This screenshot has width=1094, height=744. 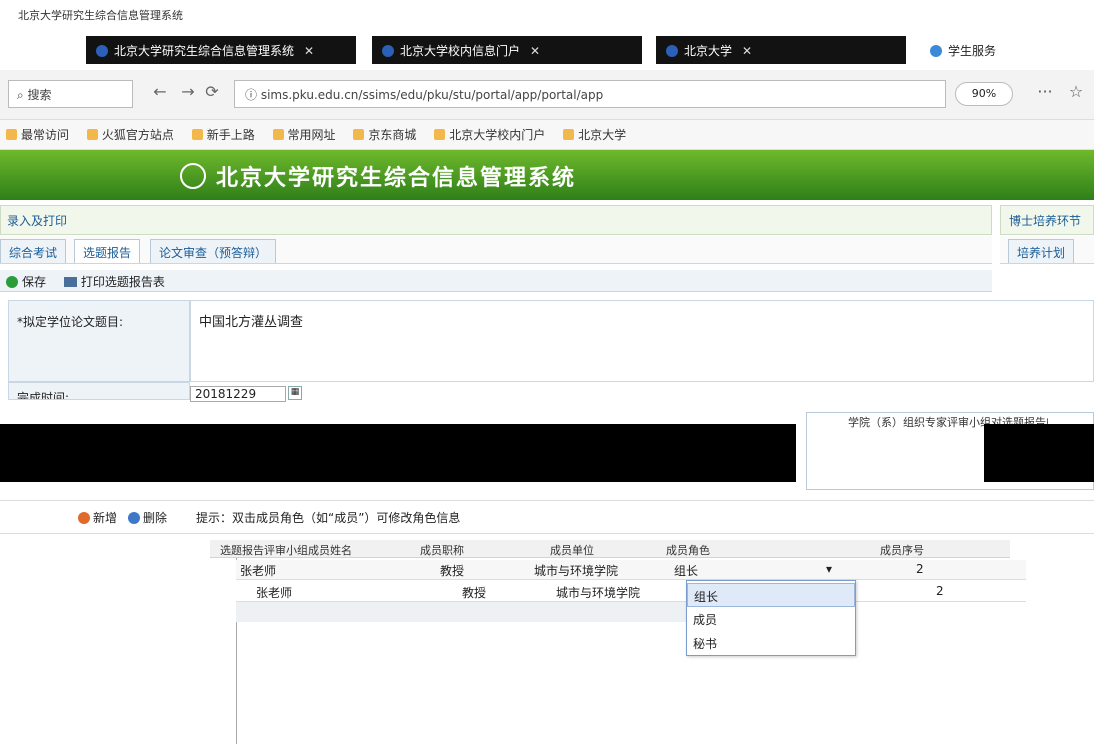 I want to click on browser-tab-1: 北京大学研究生综合信息管理系统 ✕, so click(x=221, y=50).